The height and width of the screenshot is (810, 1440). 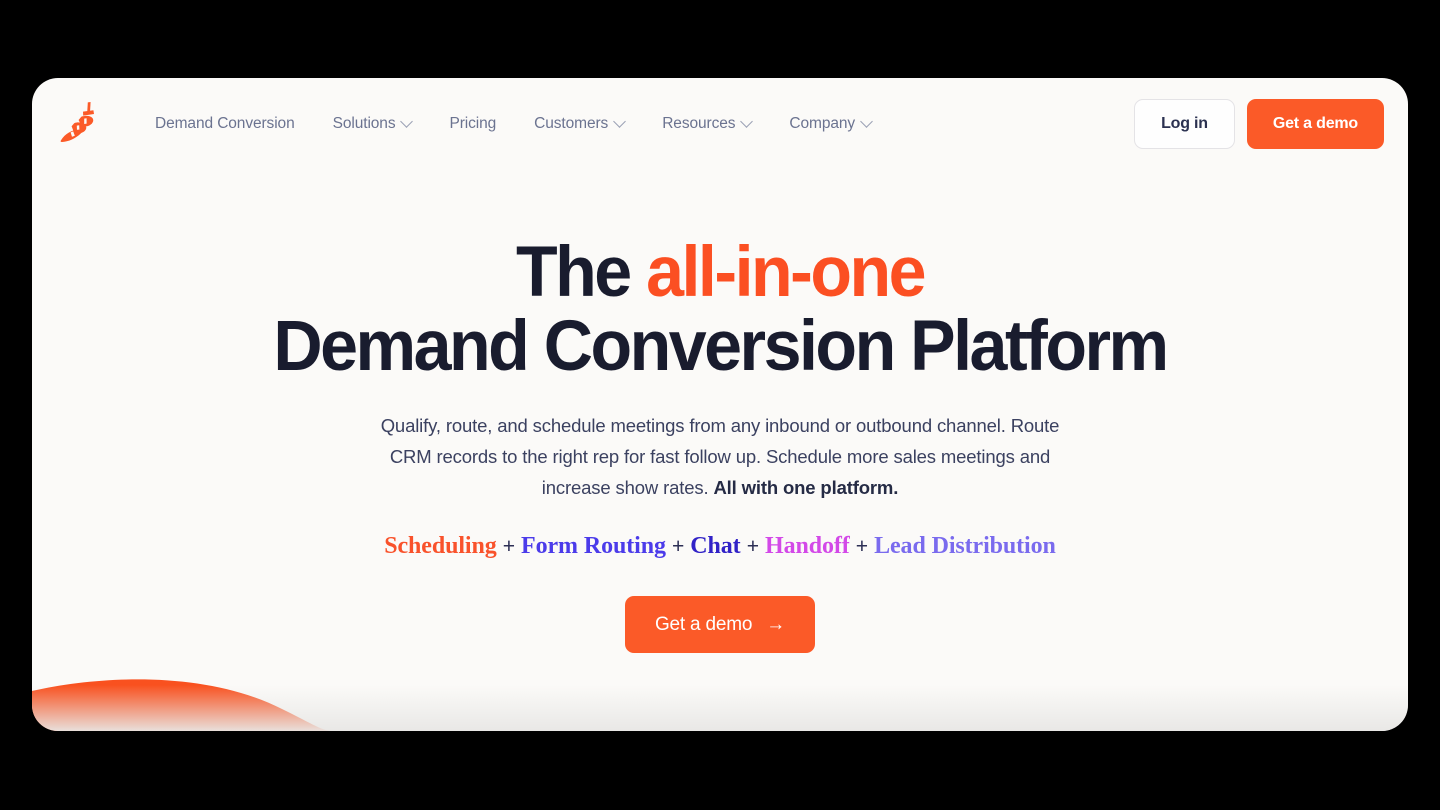 I want to click on nav-item-demand-conversion: Demand Conversion, so click(x=225, y=124).